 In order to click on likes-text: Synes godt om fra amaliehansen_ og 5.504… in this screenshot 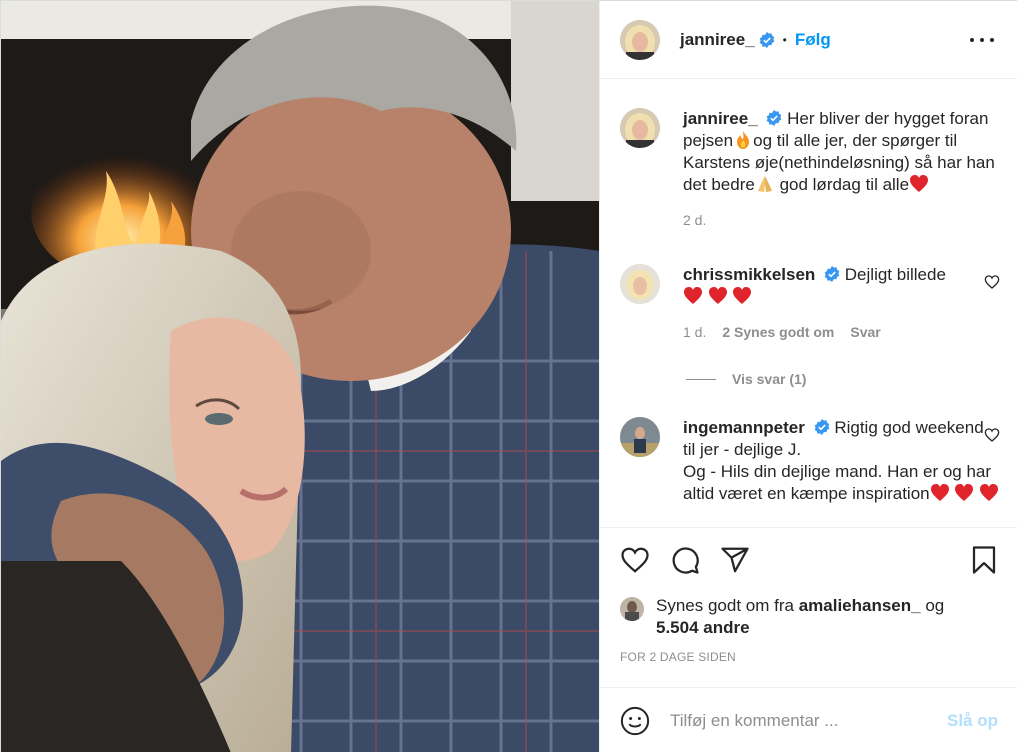, I will do `click(828, 617)`.